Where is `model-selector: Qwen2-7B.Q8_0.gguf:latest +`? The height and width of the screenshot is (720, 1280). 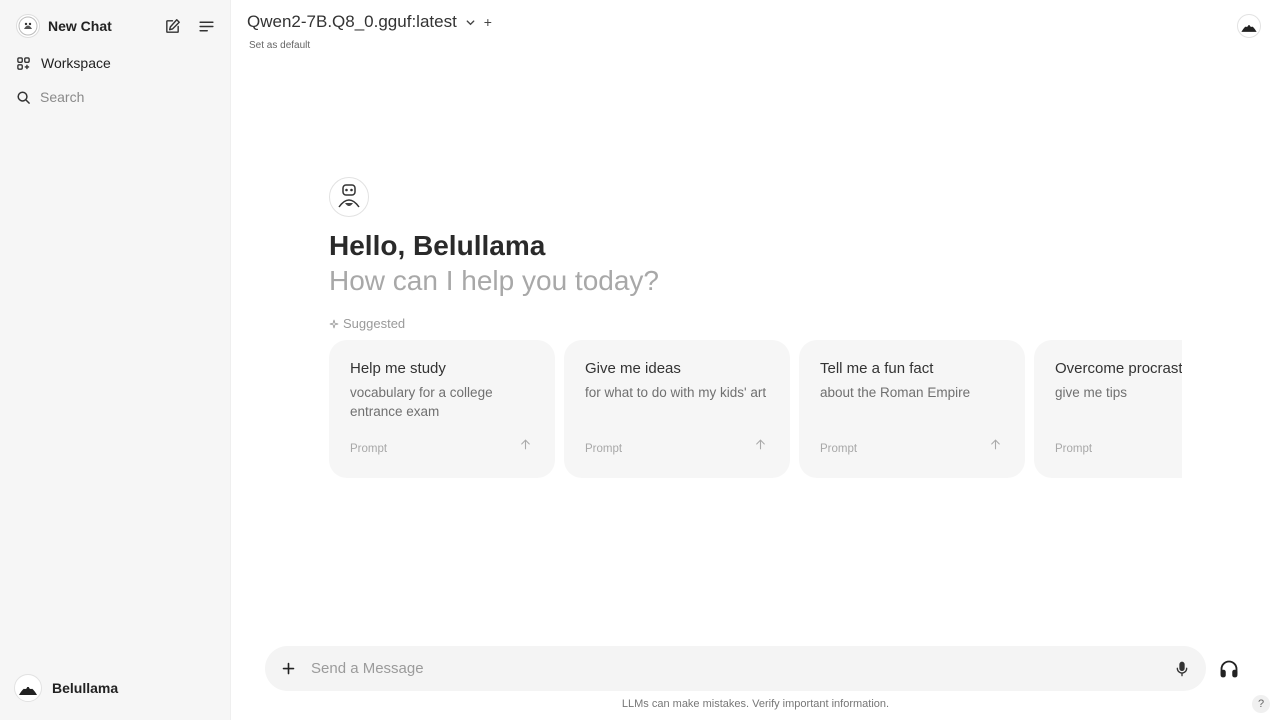
model-selector: Qwen2-7B.Q8_0.gguf:latest + is located at coordinates (369, 22).